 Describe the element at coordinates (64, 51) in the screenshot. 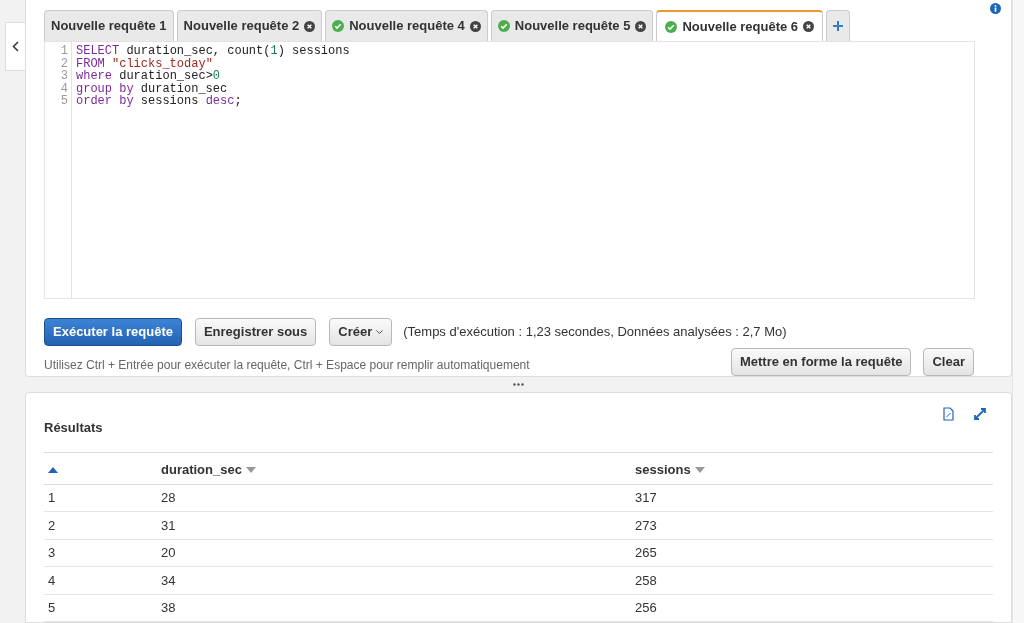

I see `line-number: 1` at that location.